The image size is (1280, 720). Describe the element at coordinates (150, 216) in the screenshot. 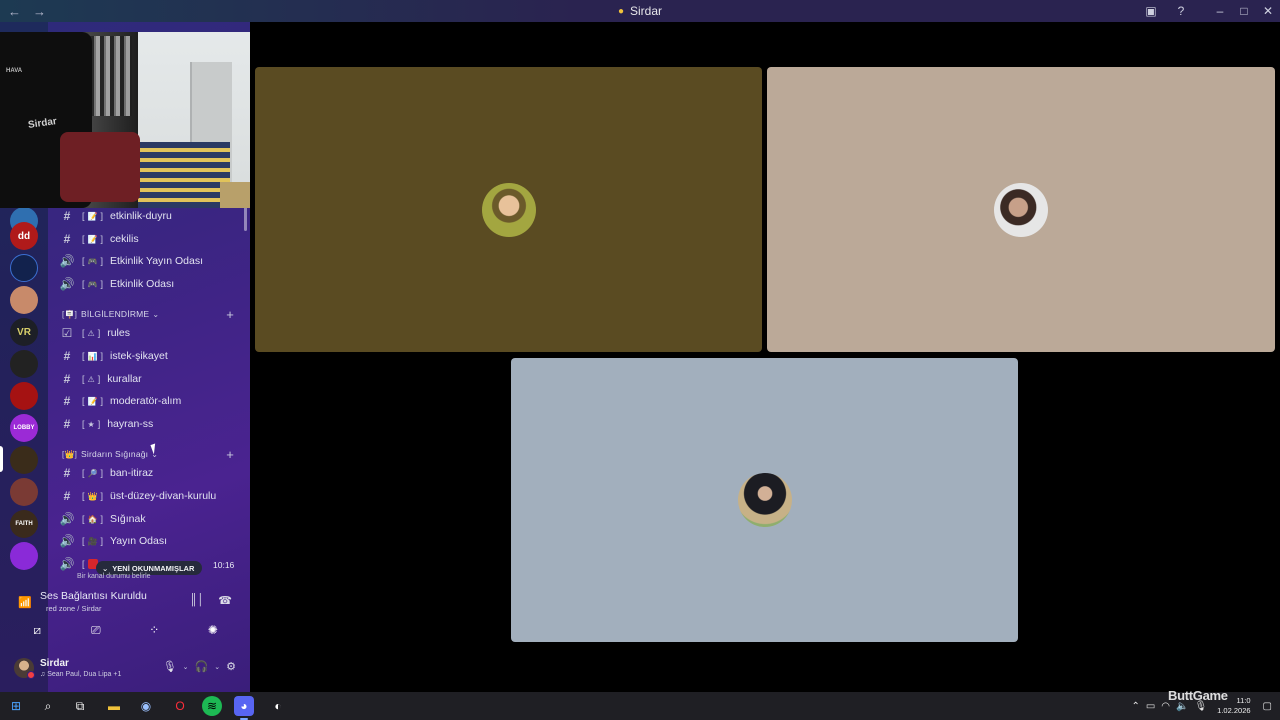

I see `channel-item: # [📝] etkinlik-duyru` at that location.